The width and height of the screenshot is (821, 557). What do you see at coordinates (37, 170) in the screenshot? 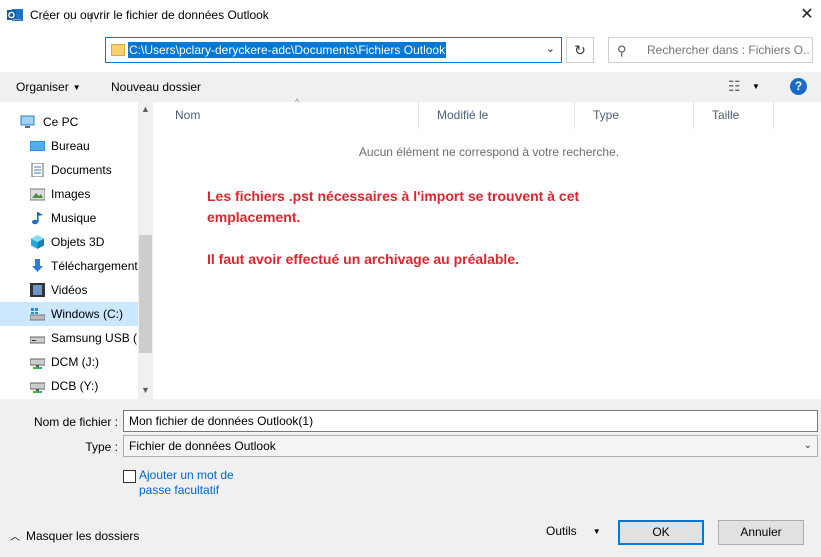
I see `documents-icon` at bounding box center [37, 170].